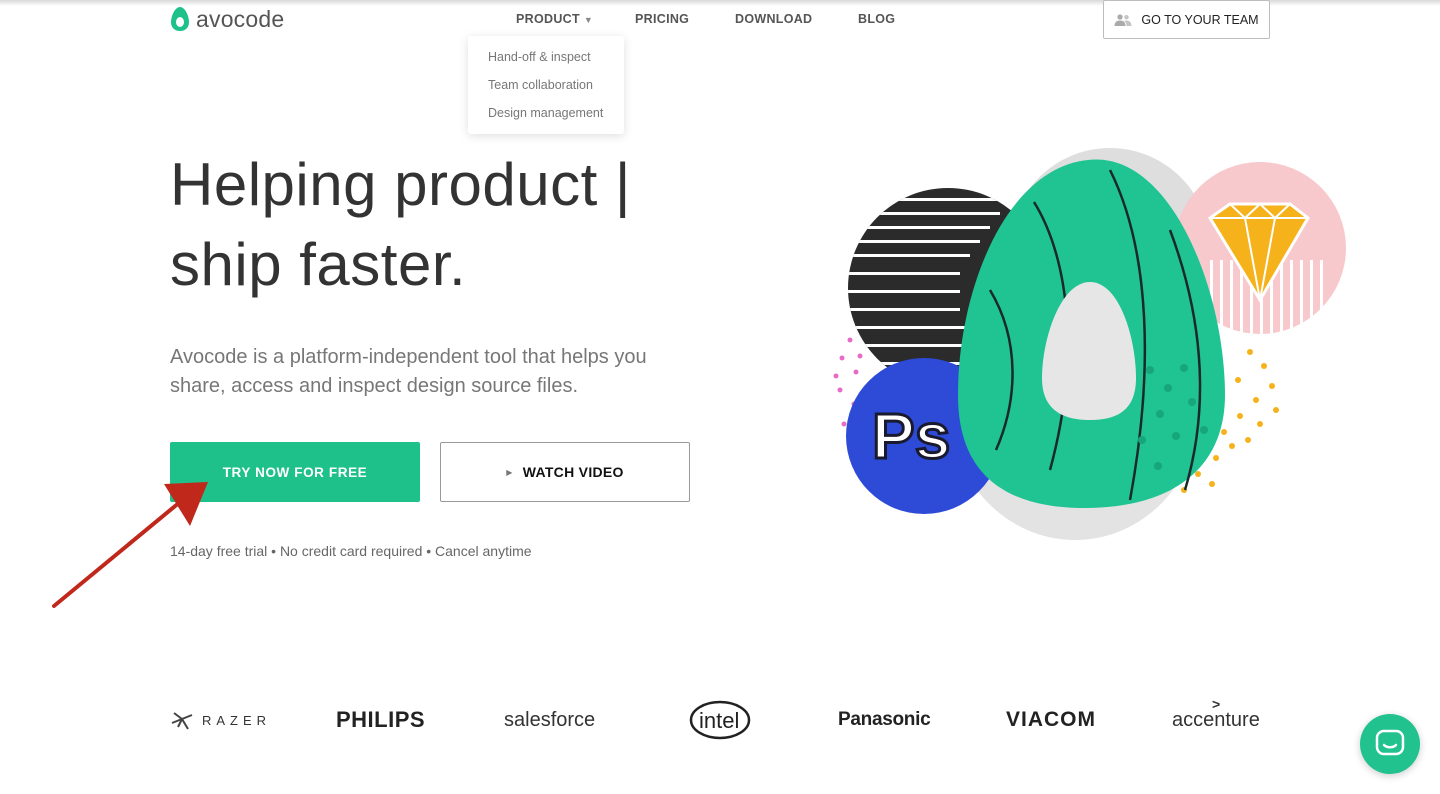 The width and height of the screenshot is (1440, 794). Describe the element at coordinates (550, 719) in the screenshot. I see `salesforce-logo: salesforce` at that location.